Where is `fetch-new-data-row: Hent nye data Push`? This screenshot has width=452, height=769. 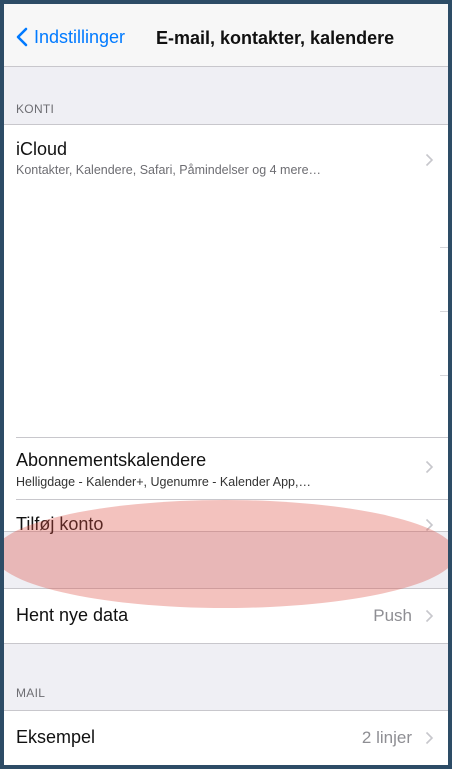
fetch-new-data-row: Hent nye data Push is located at coordinates (226, 616).